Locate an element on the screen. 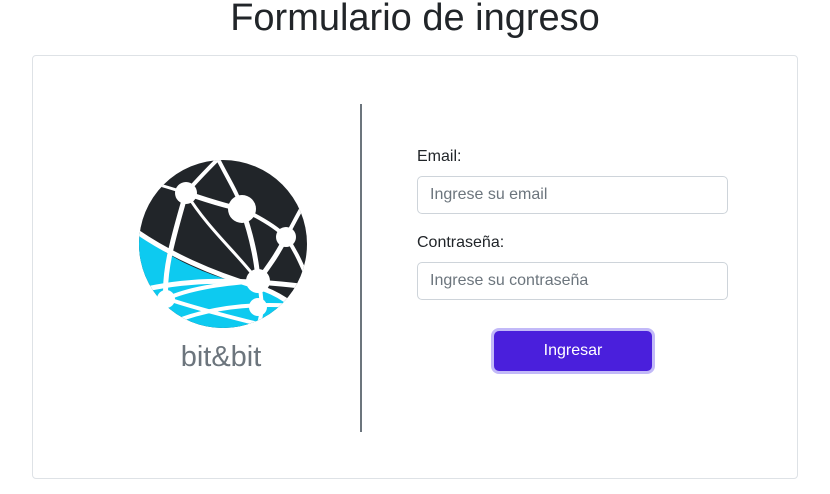  login-button: Ingresar is located at coordinates (573, 351).